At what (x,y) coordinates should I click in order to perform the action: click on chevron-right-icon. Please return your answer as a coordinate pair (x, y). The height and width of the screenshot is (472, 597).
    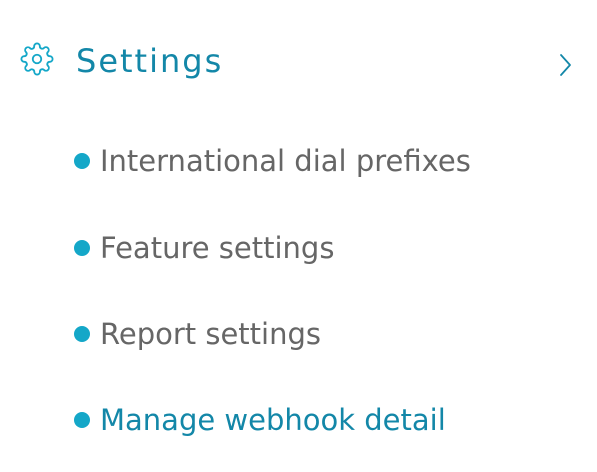
    Looking at the image, I should click on (565, 65).